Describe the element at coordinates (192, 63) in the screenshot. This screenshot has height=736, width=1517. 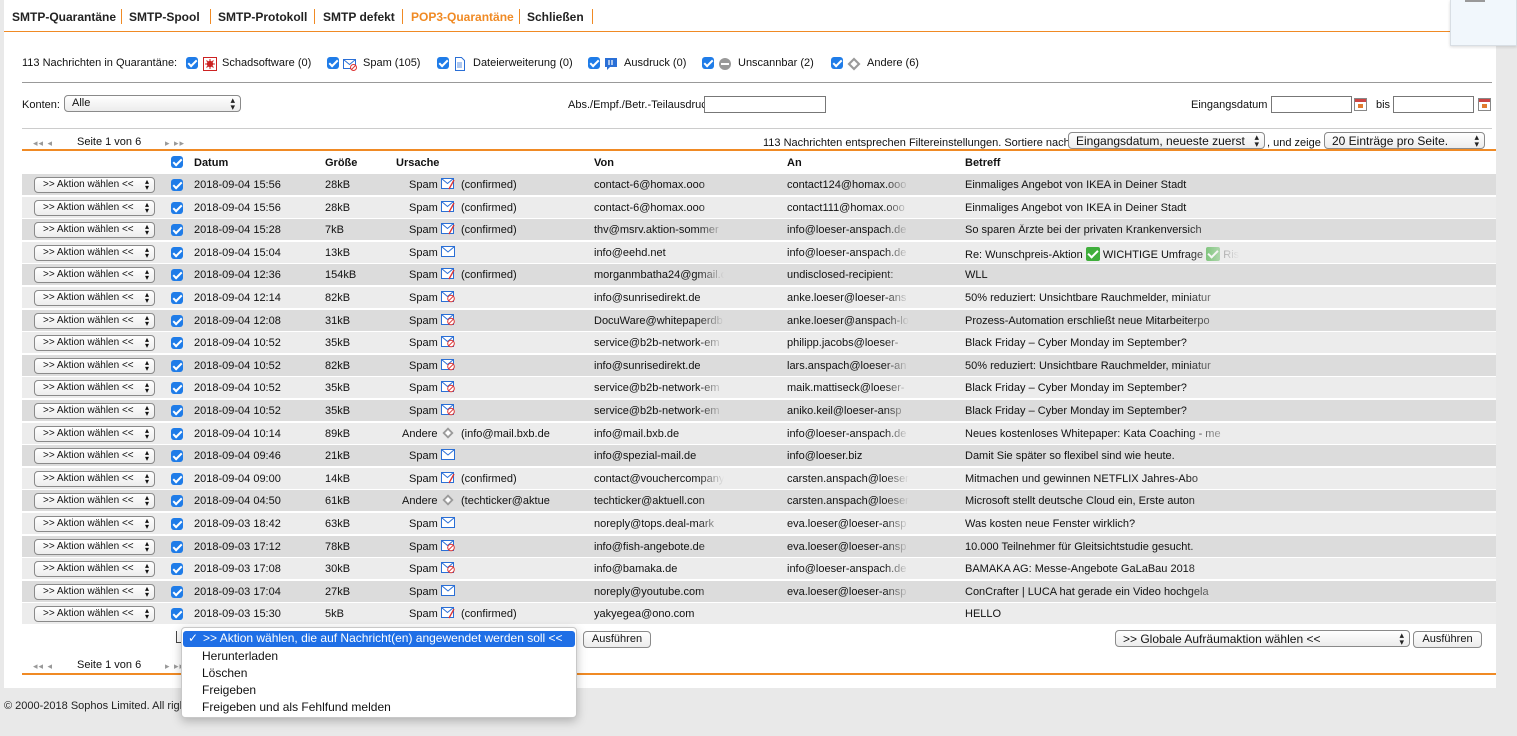
I see `category-malware-checkbox` at that location.